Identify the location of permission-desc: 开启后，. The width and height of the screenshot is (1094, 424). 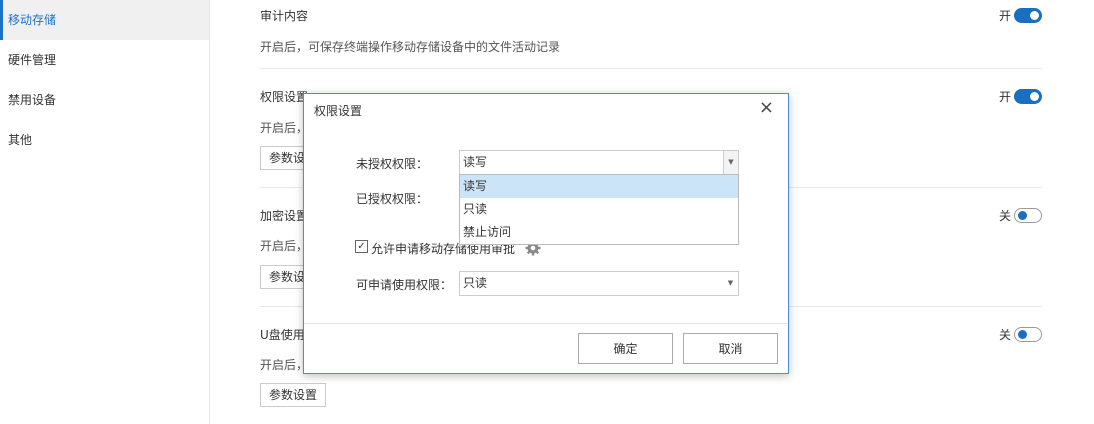
(284, 128).